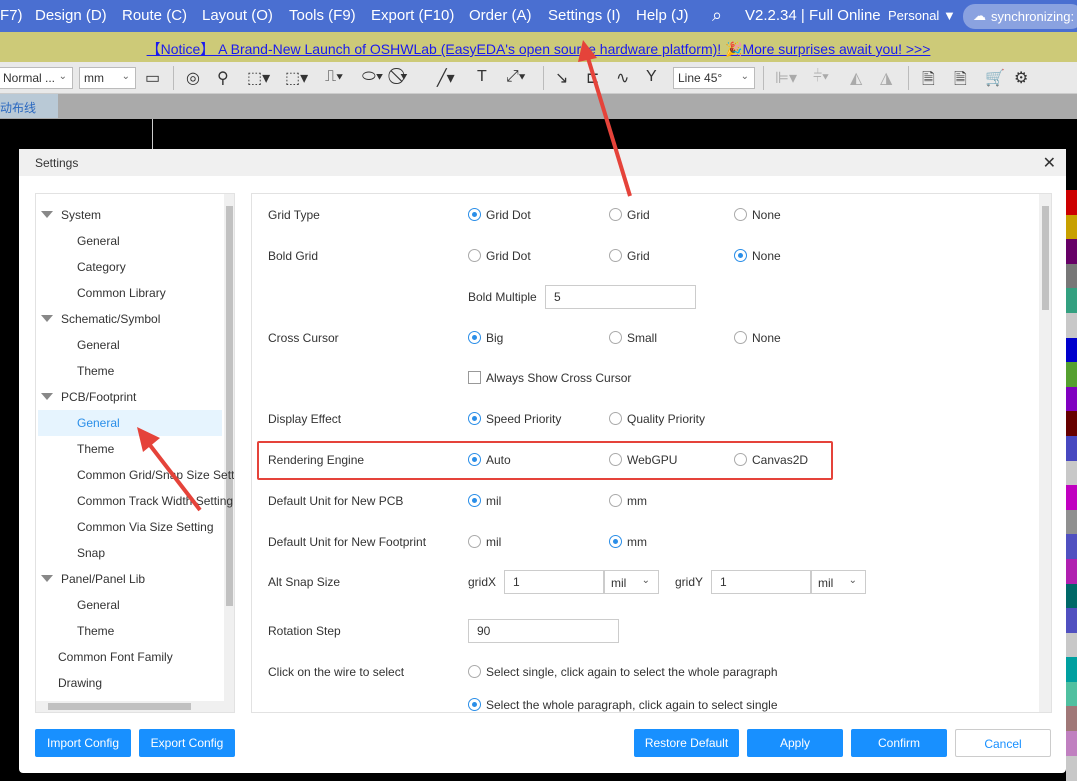  I want to click on menu-design: Design (D), so click(71, 15).